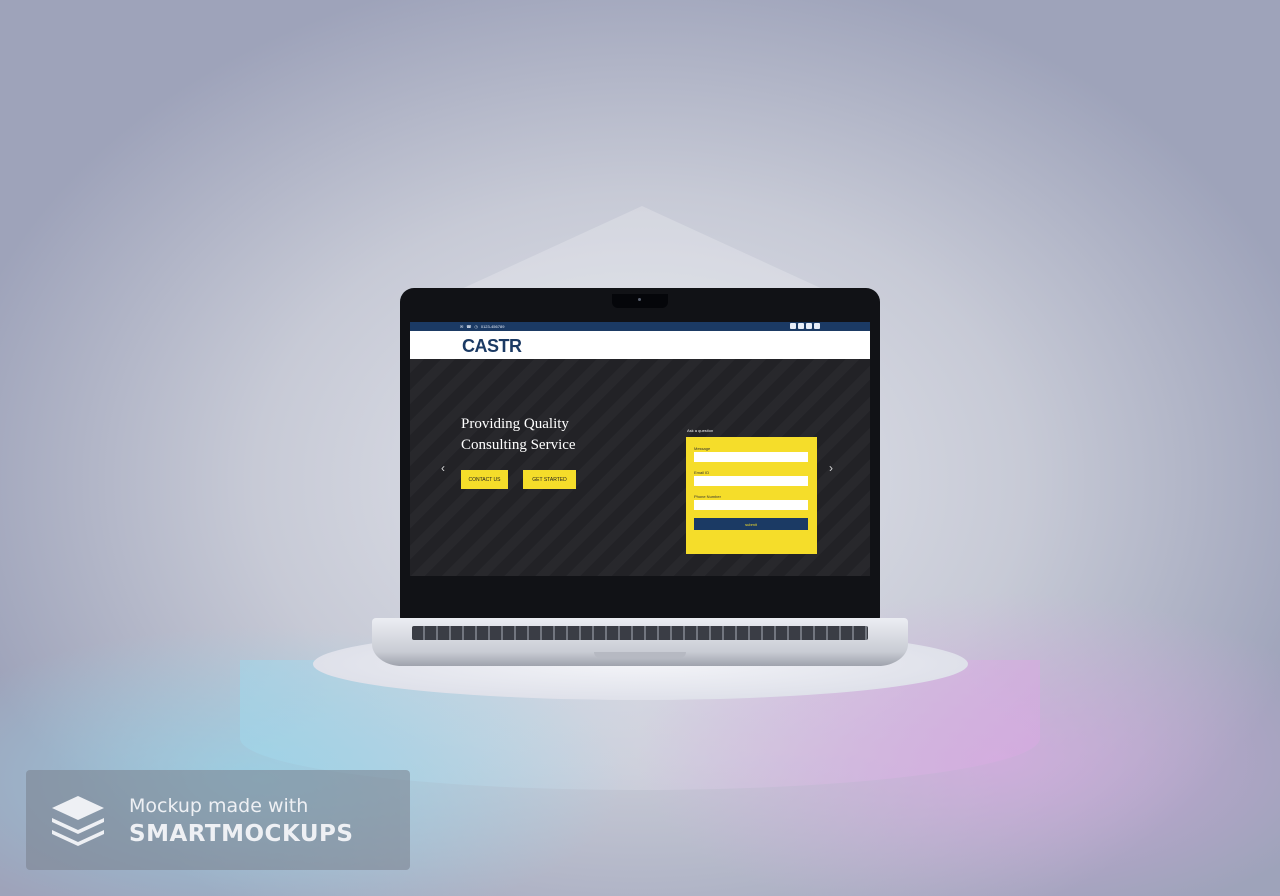 The image size is (1280, 896). What do you see at coordinates (751, 457) in the screenshot?
I see `message-input` at bounding box center [751, 457].